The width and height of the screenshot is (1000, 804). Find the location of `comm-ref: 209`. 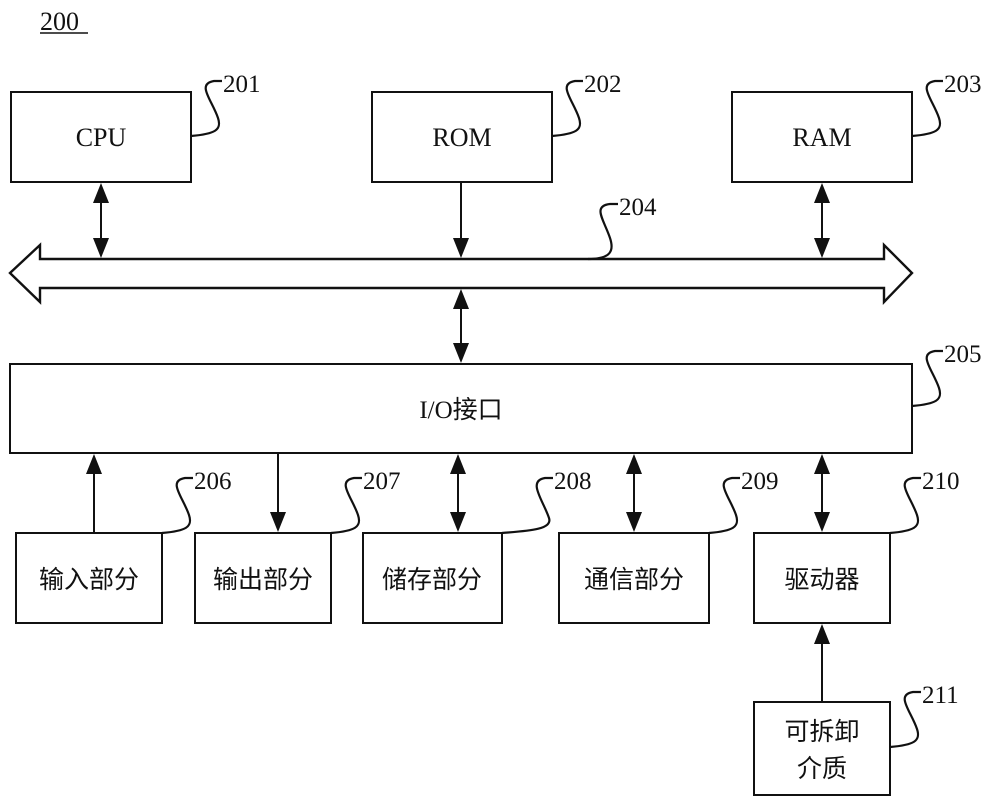

comm-ref: 209 is located at coordinates (760, 481).